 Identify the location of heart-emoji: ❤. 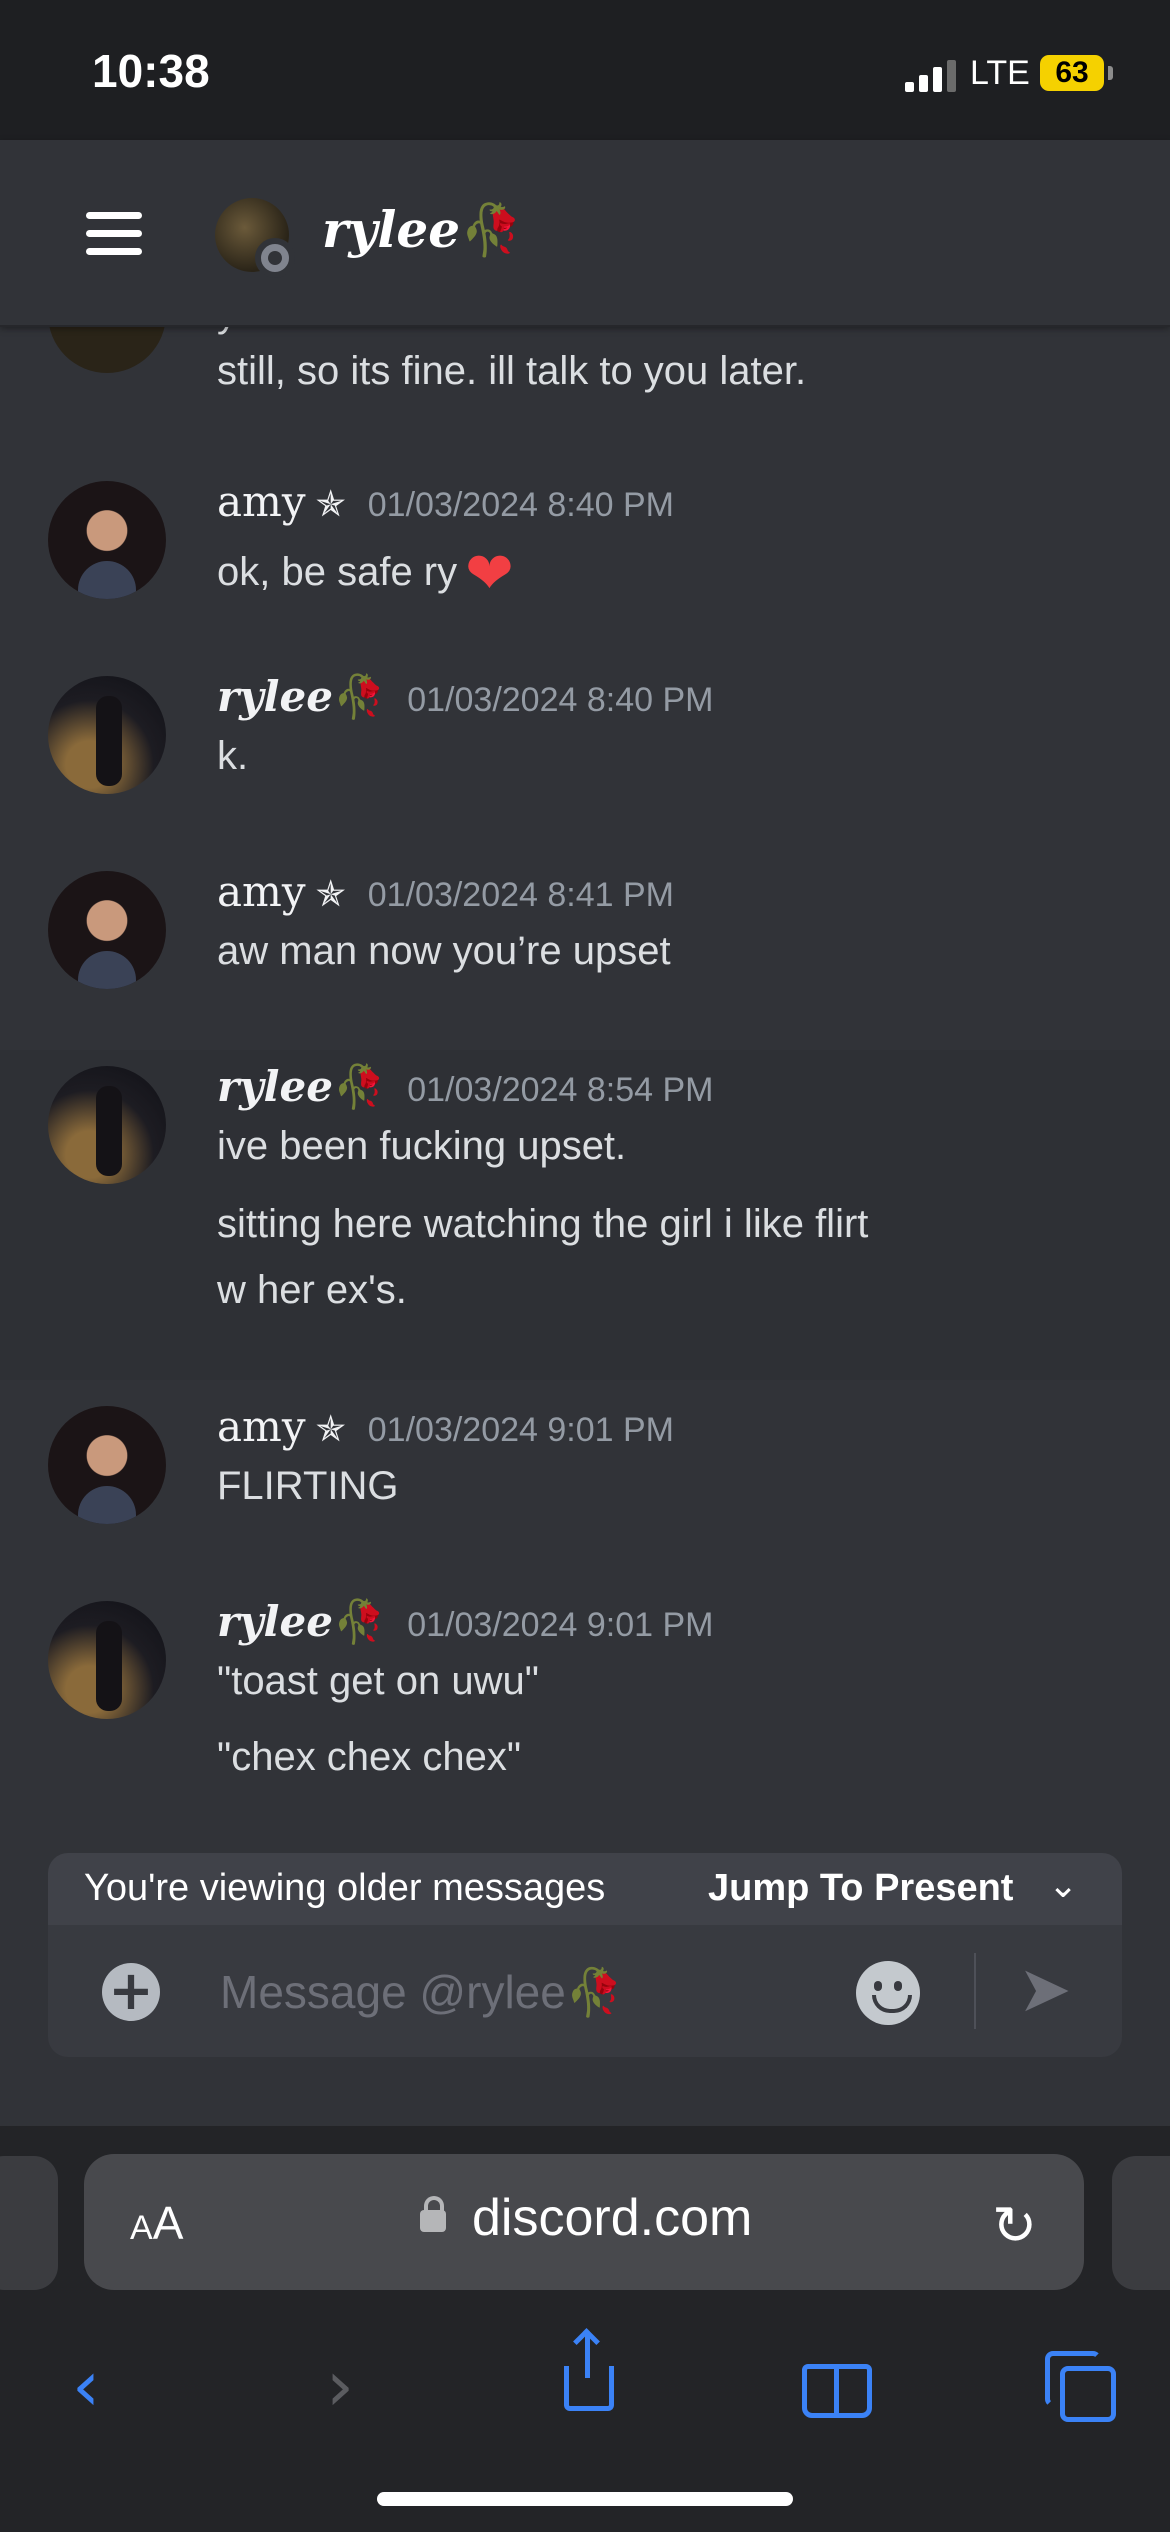
(489, 573).